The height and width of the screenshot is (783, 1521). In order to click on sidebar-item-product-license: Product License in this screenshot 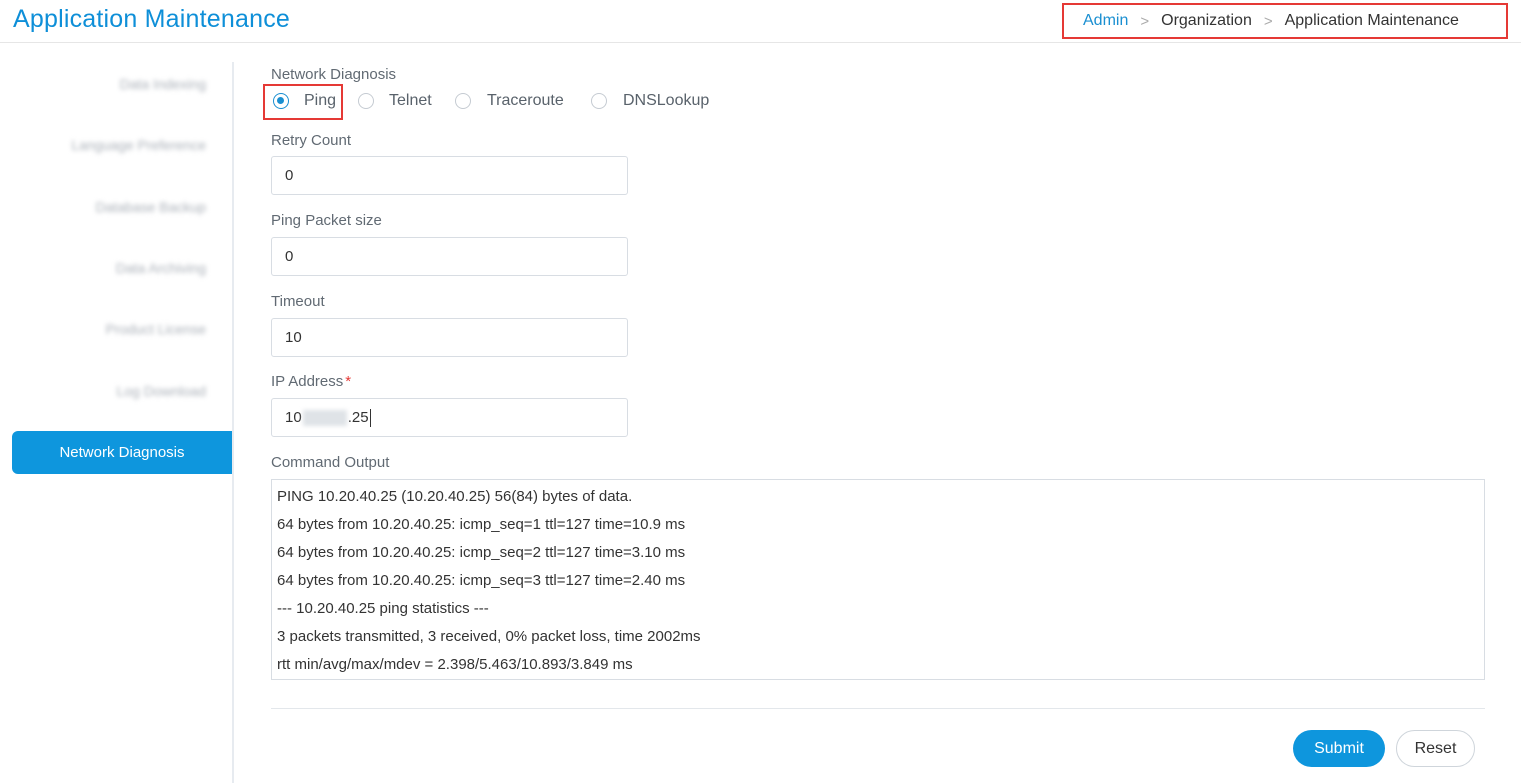, I will do `click(156, 329)`.